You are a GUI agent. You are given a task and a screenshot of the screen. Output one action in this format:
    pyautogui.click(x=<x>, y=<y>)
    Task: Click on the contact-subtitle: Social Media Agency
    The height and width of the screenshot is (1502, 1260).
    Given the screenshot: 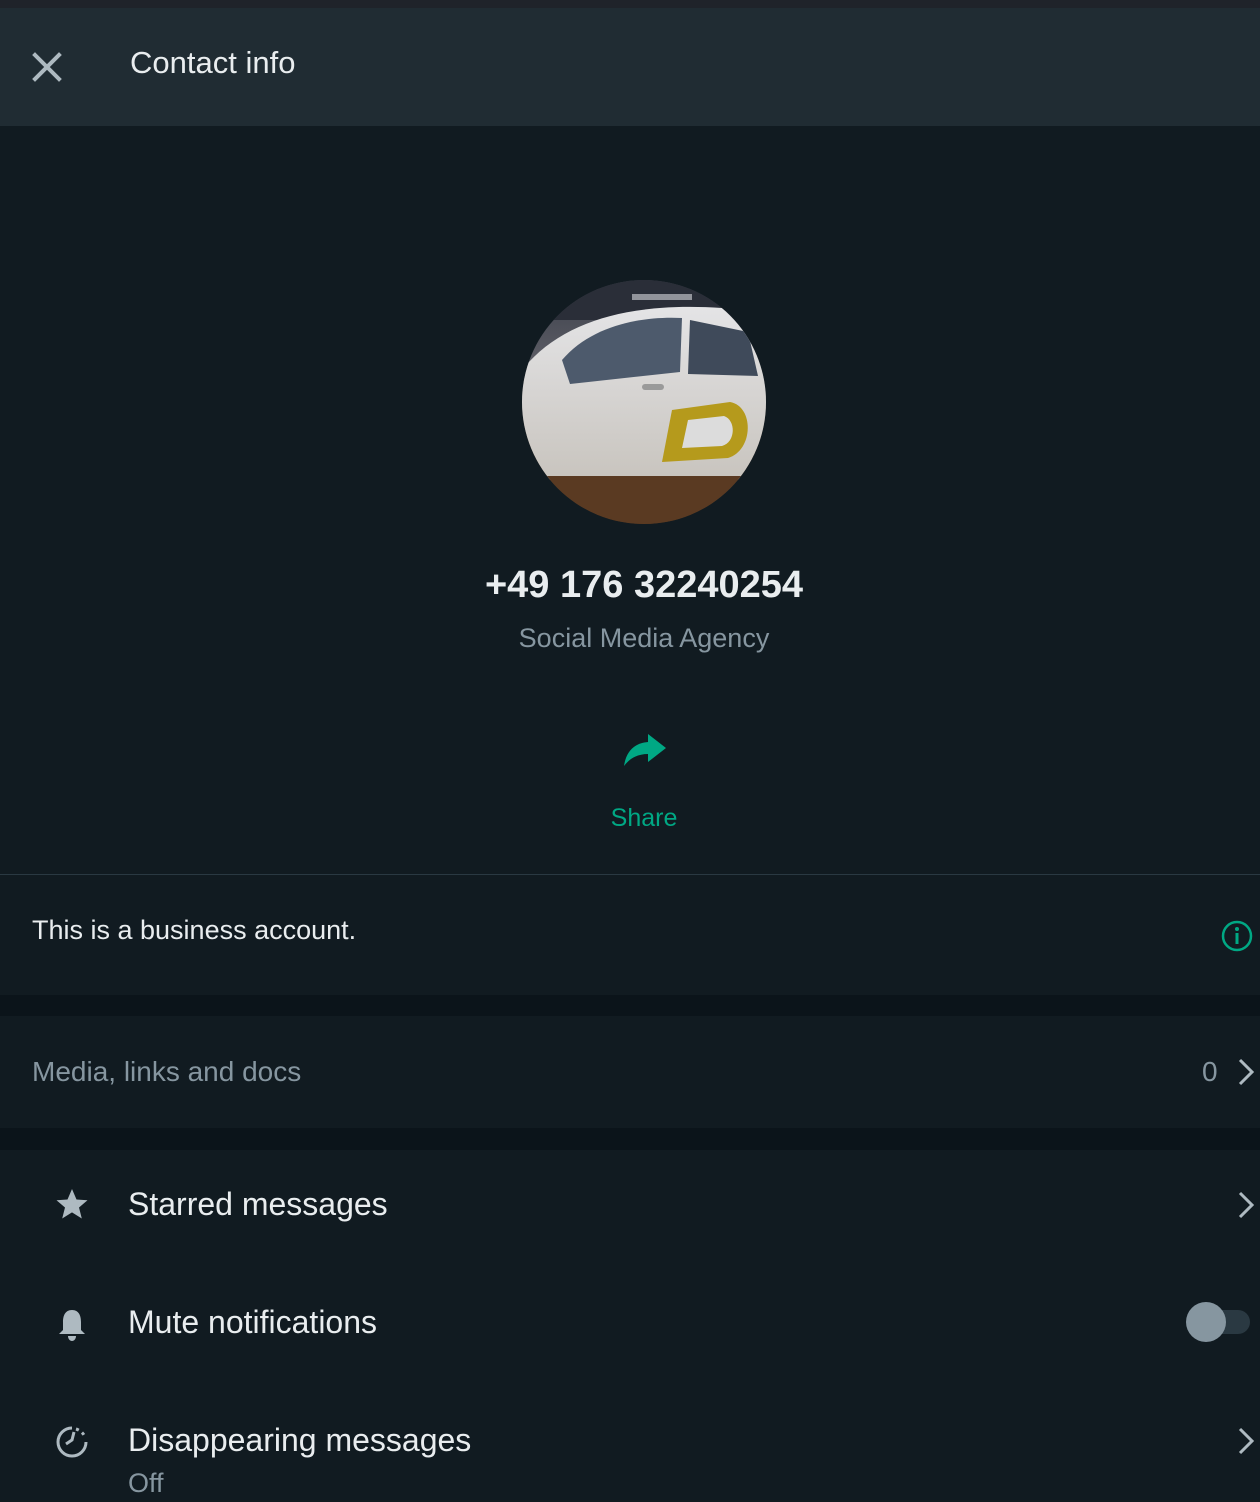 What is the action you would take?
    pyautogui.click(x=644, y=638)
    